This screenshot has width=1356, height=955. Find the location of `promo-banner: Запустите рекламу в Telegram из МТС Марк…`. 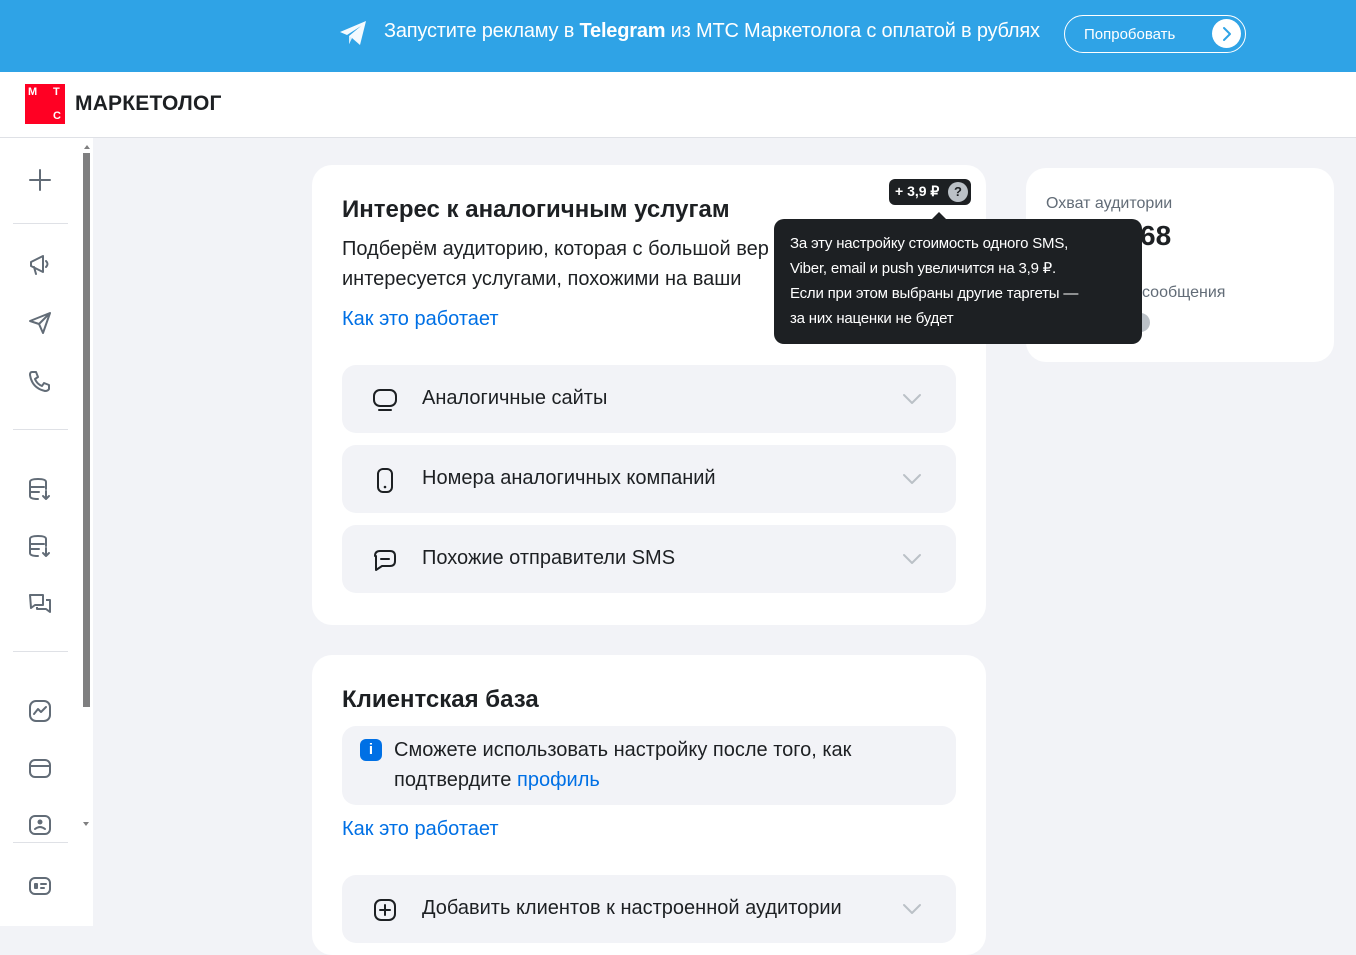

promo-banner: Запустите рекламу в Telegram из МТС Марк… is located at coordinates (678, 36).